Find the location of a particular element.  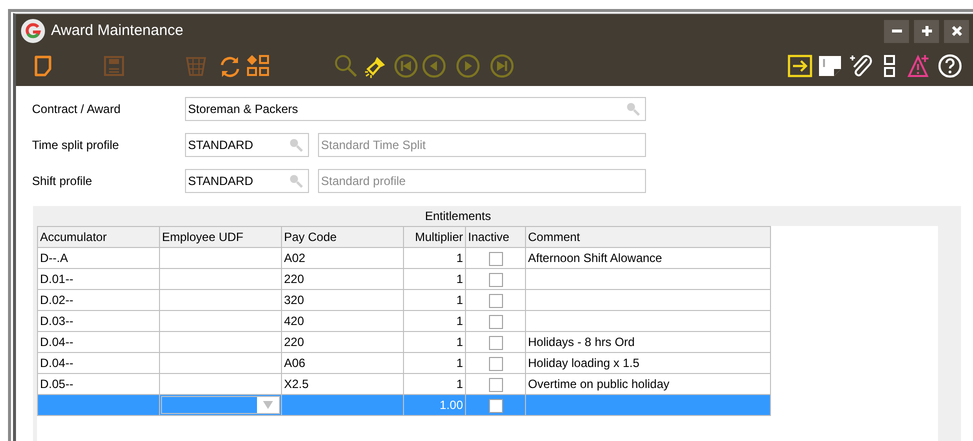

exit-icon is located at coordinates (800, 66).